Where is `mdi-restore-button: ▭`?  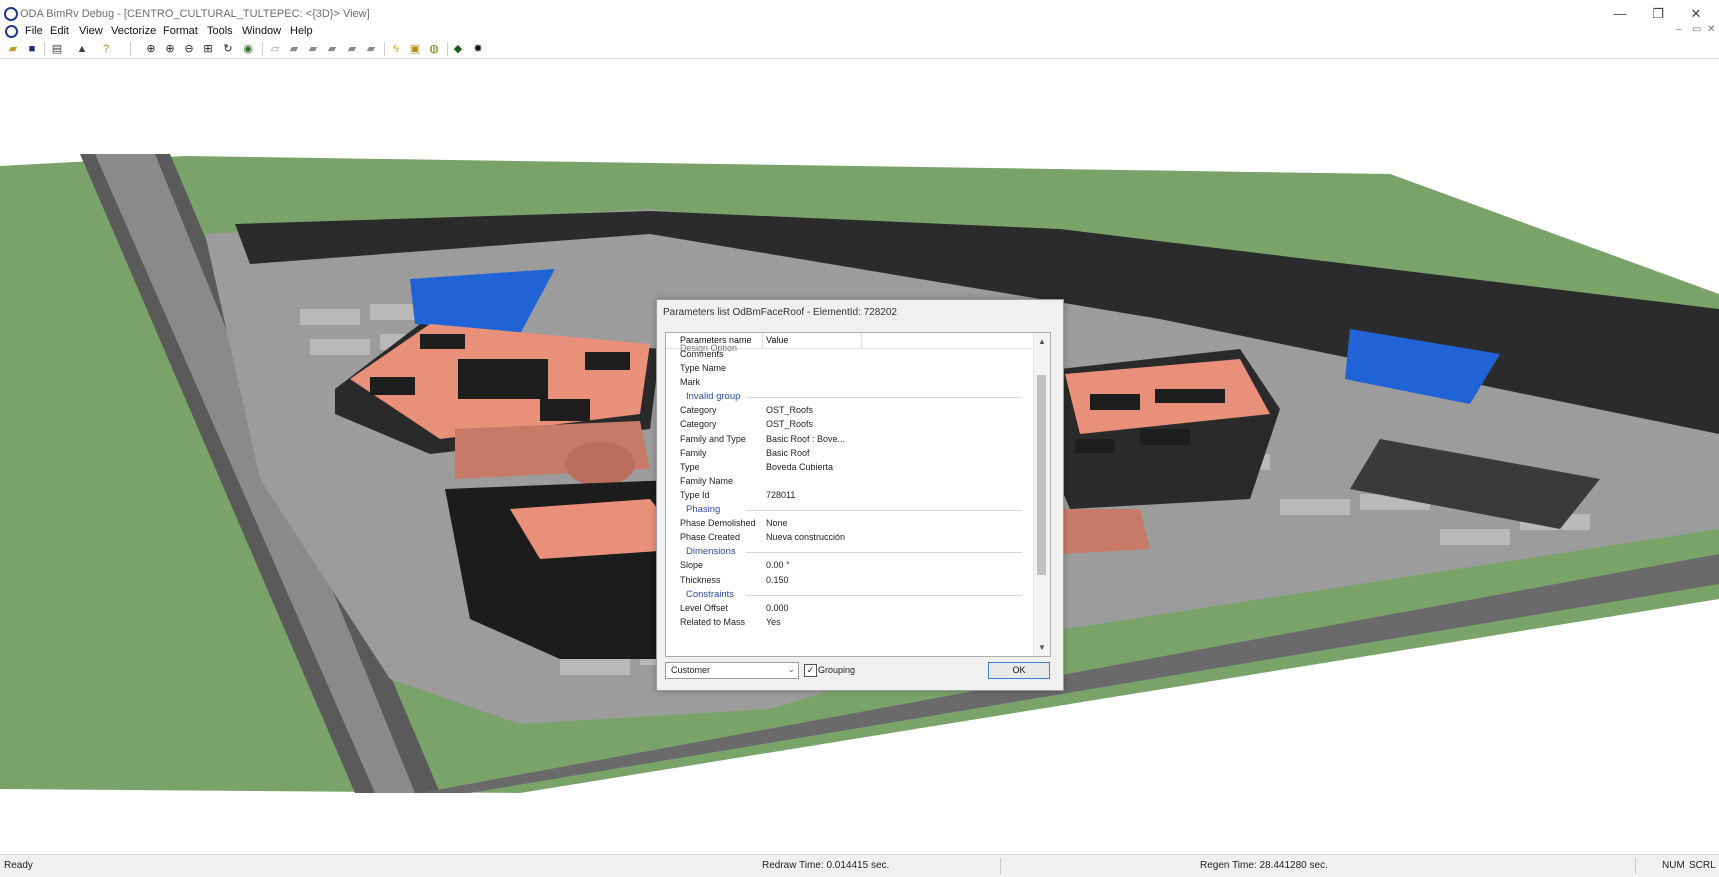
mdi-restore-button: ▭ is located at coordinates (1696, 29).